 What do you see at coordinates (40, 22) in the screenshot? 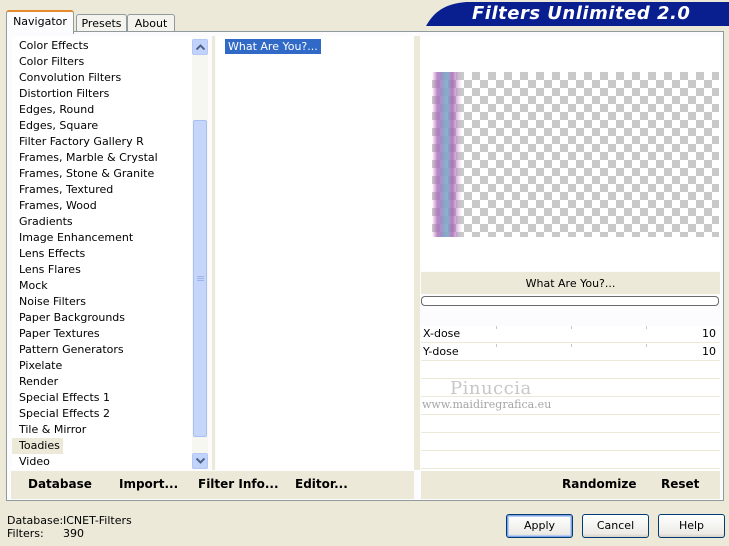
I see `tab-navigator: Navigator` at bounding box center [40, 22].